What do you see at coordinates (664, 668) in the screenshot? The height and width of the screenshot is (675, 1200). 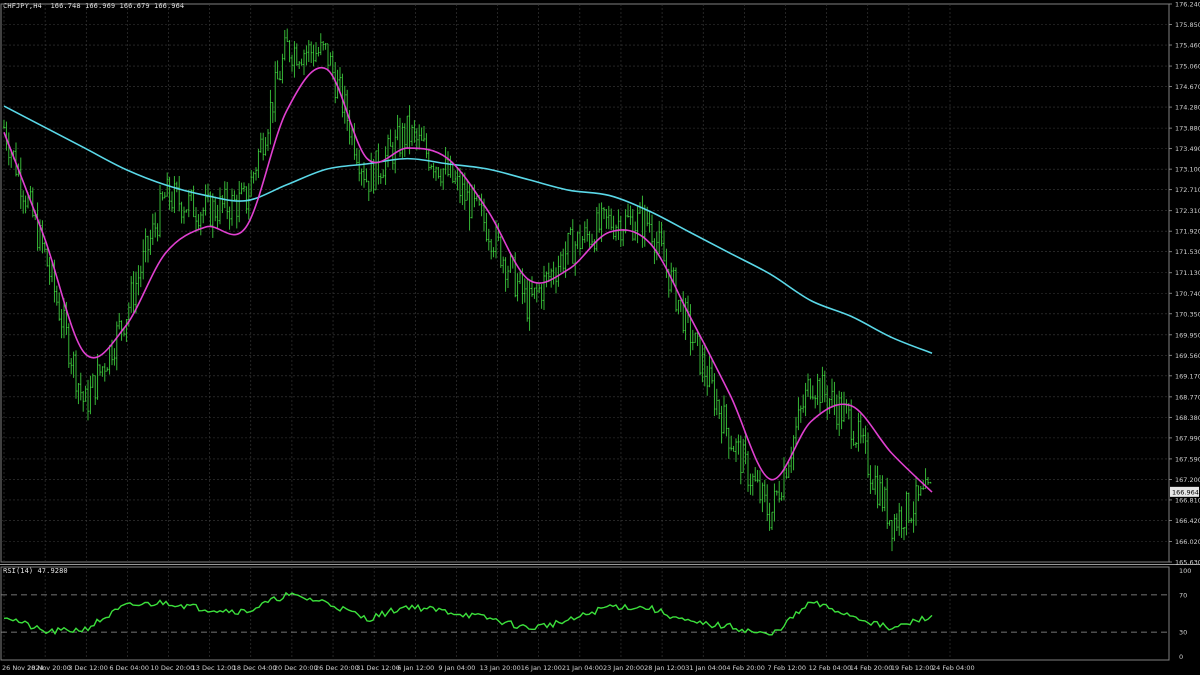 I see `time-tick-label: 28 Jan 12:00` at bounding box center [664, 668].